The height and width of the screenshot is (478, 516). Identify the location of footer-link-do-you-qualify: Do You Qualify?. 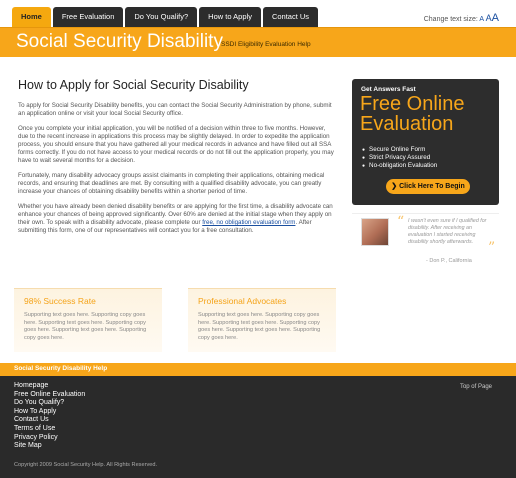
(49, 403).